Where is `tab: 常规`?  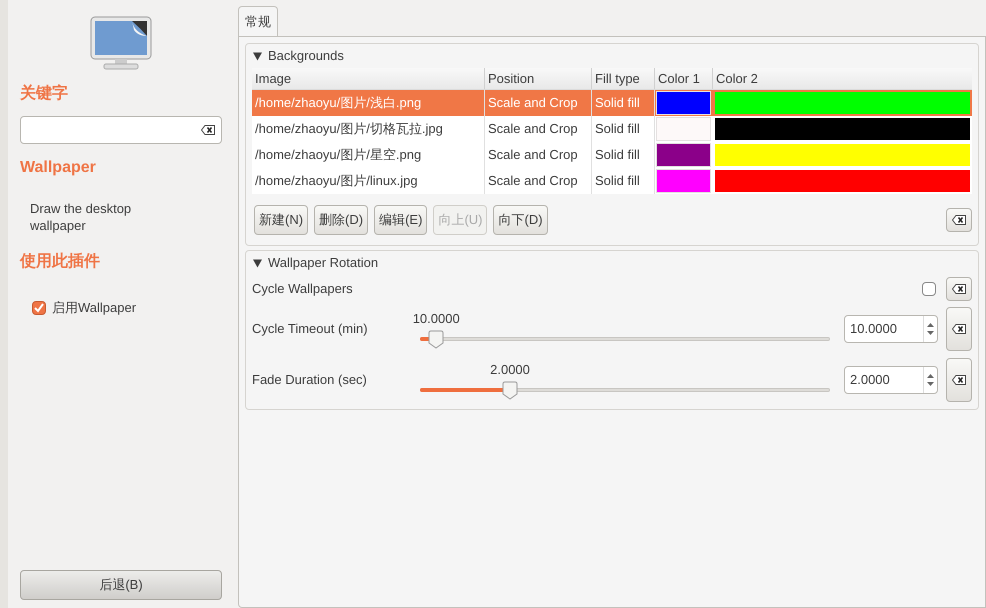
tab: 常规 is located at coordinates (258, 21).